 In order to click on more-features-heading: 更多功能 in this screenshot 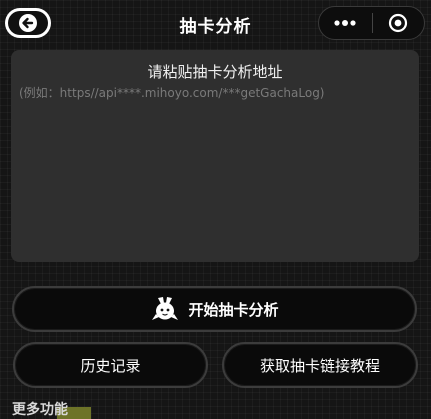, I will do `click(40, 410)`.